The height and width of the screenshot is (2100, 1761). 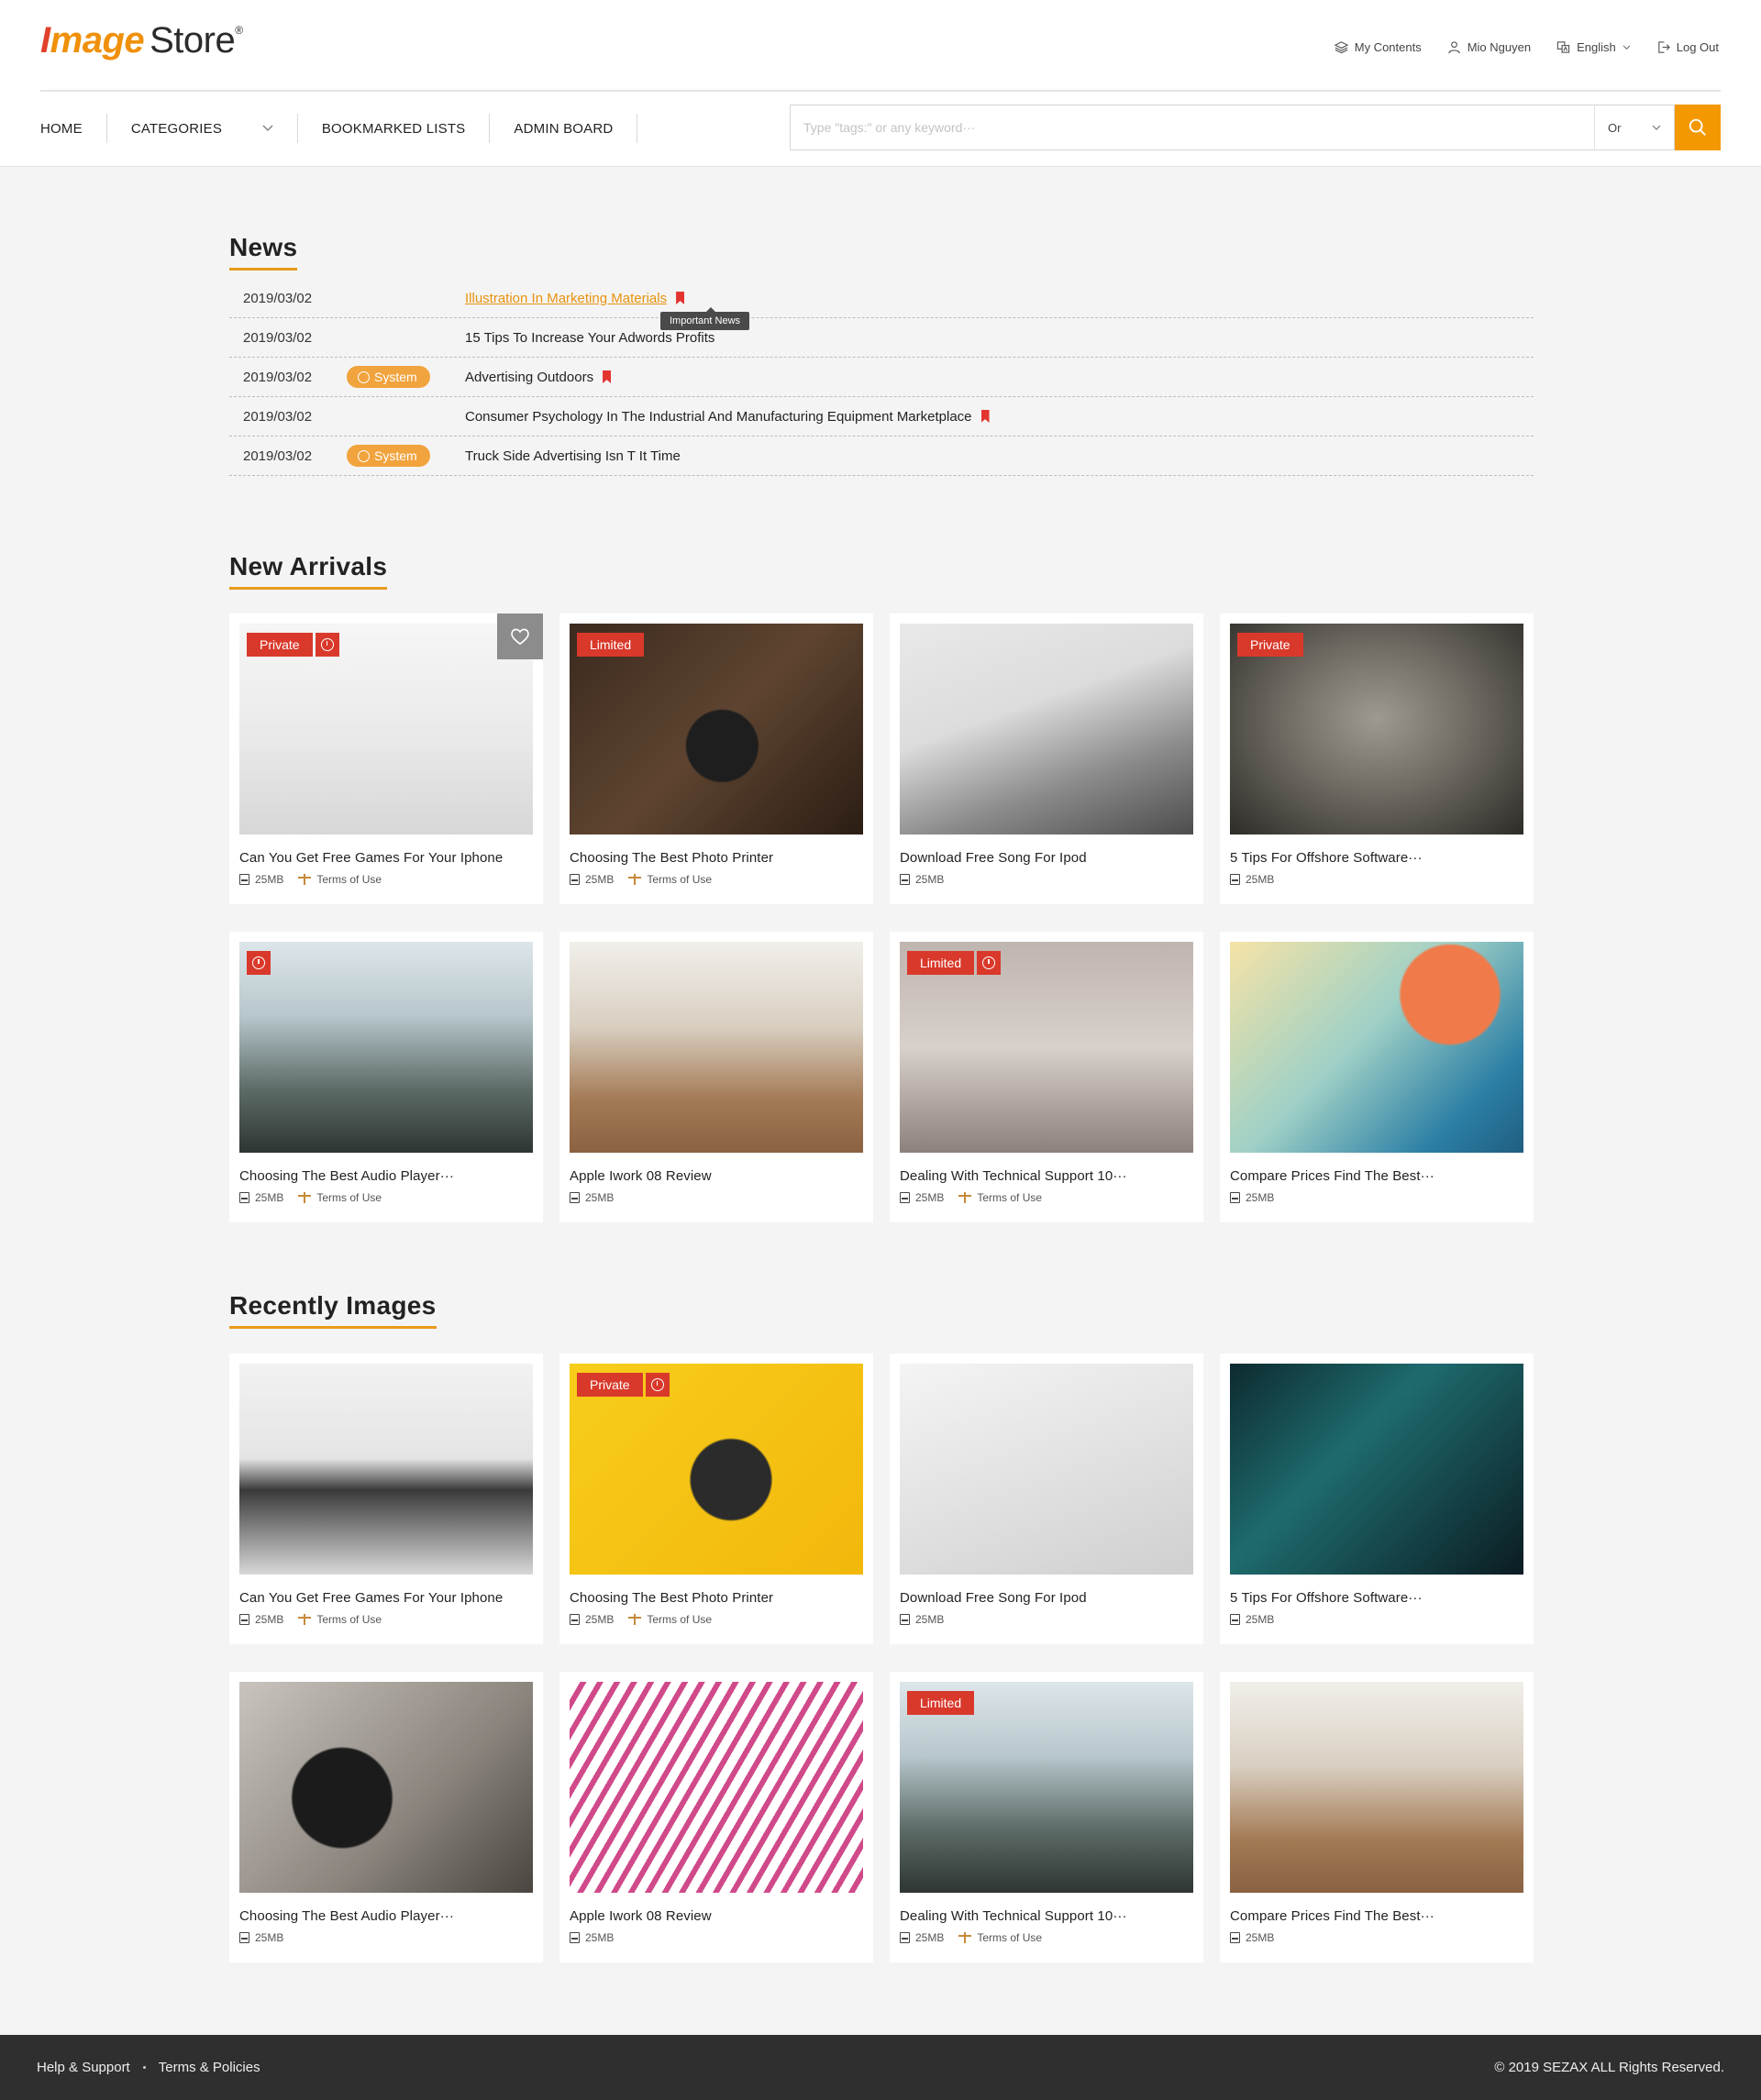 What do you see at coordinates (680, 879) in the screenshot?
I see `terms-label: Terms of Use` at bounding box center [680, 879].